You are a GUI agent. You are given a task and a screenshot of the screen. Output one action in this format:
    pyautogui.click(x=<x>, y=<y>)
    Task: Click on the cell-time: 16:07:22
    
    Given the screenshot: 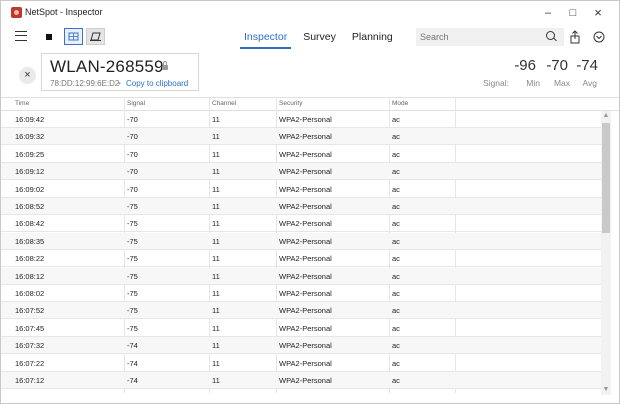 What is the action you would take?
    pyautogui.click(x=30, y=363)
    